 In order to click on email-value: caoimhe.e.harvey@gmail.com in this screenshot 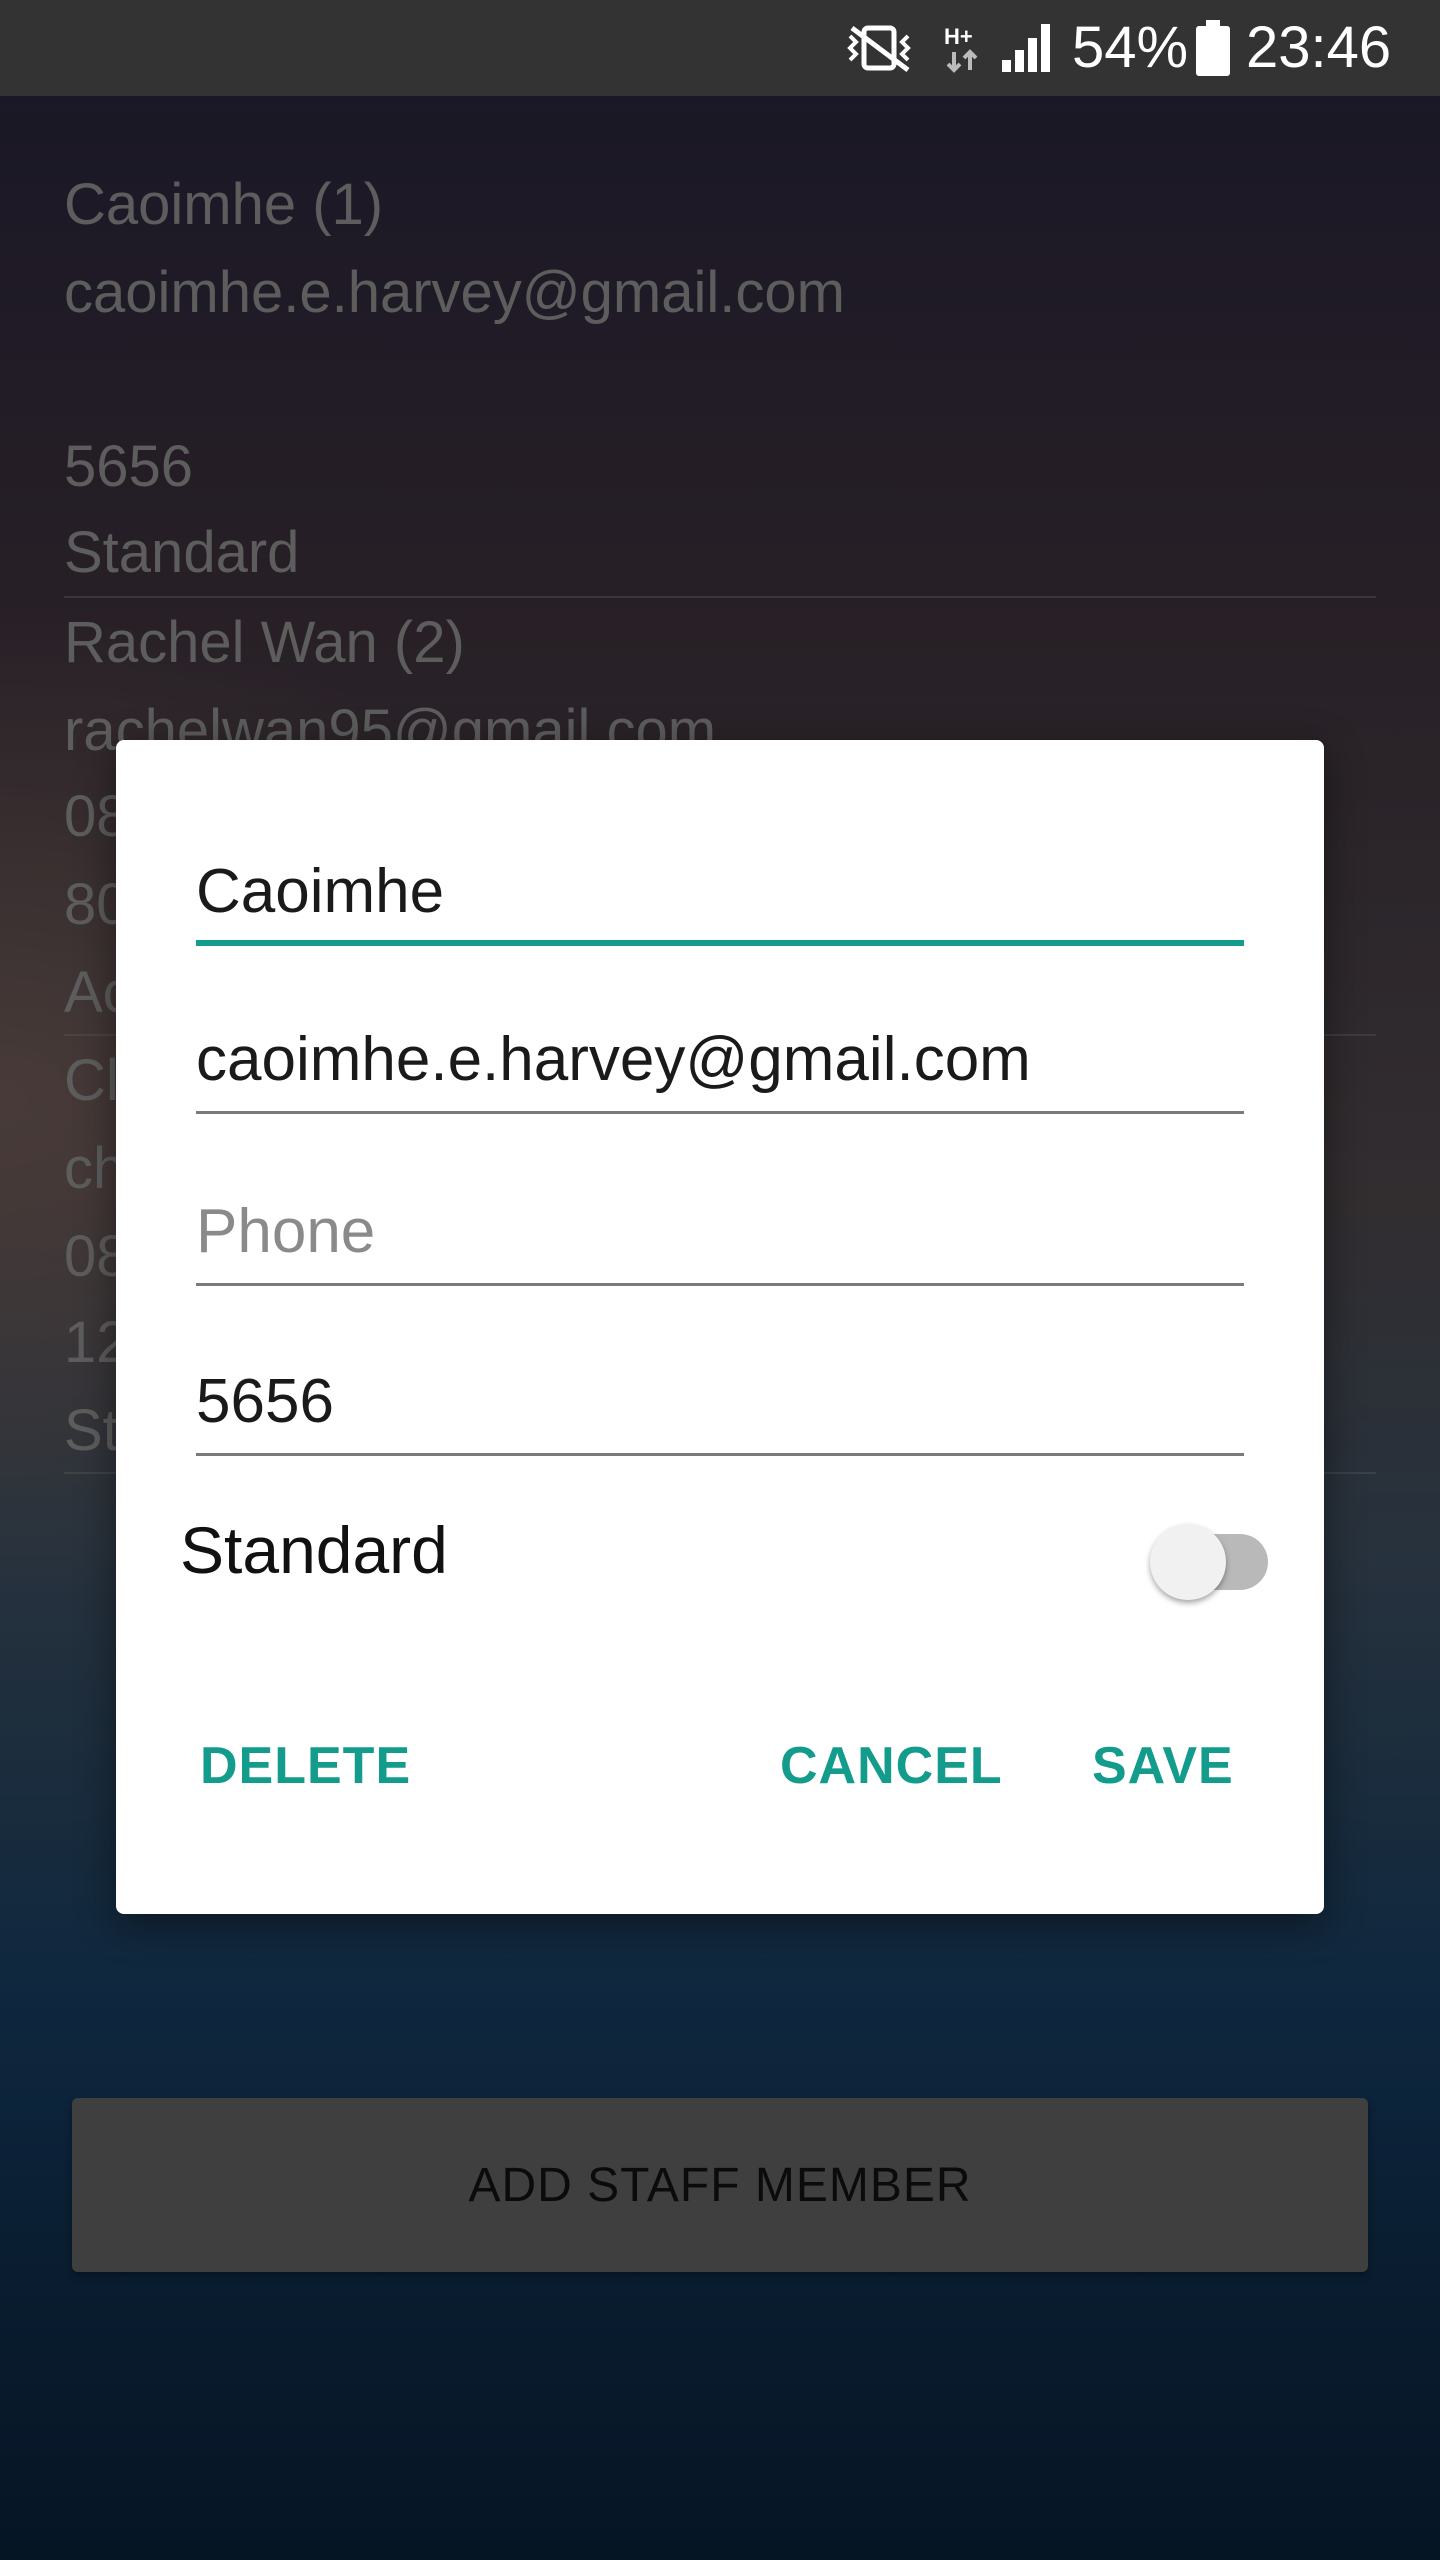, I will do `click(613, 1059)`.